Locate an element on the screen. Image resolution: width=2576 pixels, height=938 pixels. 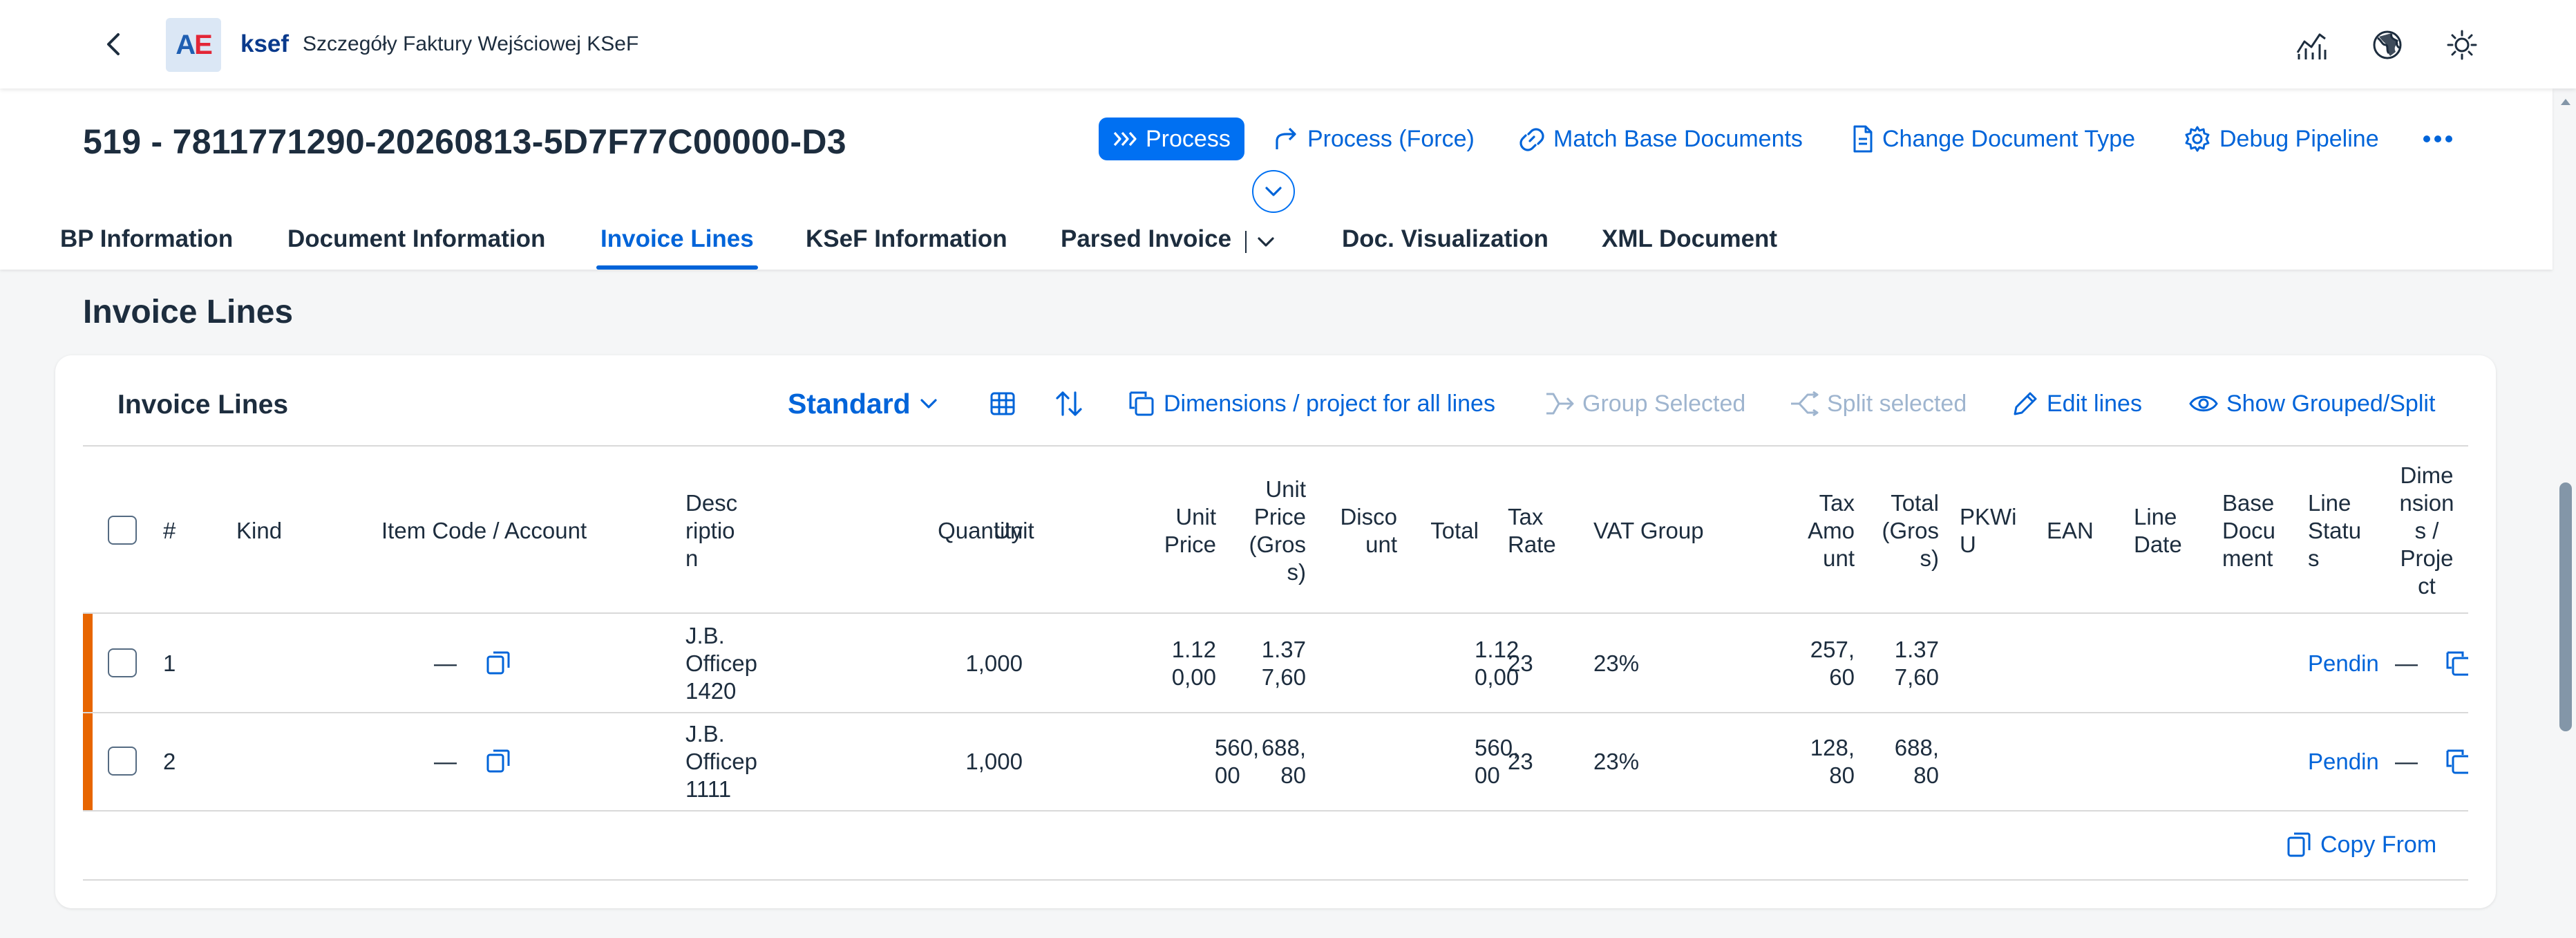
description-cell: J.B. Officep 1111 is located at coordinates (721, 762).